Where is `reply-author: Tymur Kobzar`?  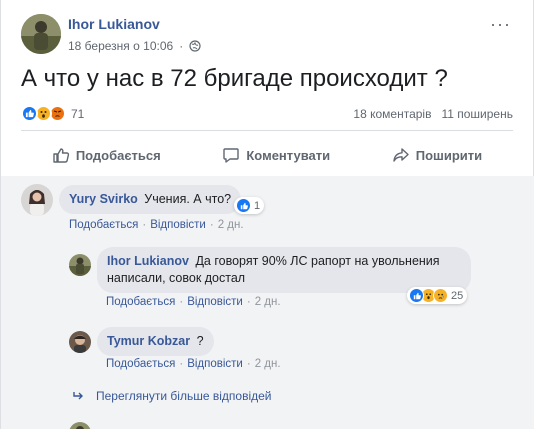 reply-author: Tymur Kobzar is located at coordinates (148, 341).